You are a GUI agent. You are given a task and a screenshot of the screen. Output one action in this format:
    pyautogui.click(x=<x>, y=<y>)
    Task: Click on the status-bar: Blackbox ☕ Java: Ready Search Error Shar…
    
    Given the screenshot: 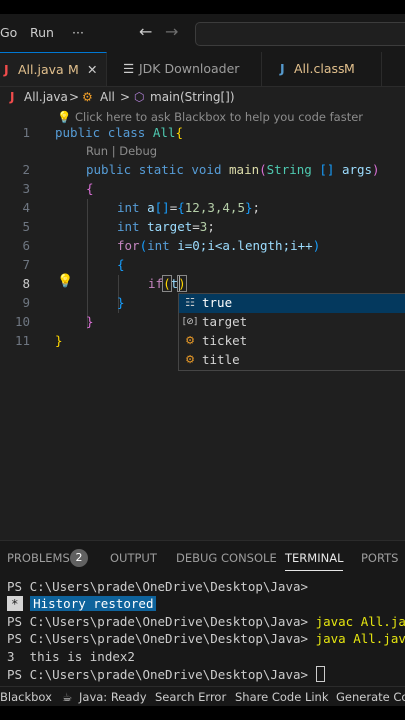 What is the action you would take?
    pyautogui.click(x=202, y=696)
    